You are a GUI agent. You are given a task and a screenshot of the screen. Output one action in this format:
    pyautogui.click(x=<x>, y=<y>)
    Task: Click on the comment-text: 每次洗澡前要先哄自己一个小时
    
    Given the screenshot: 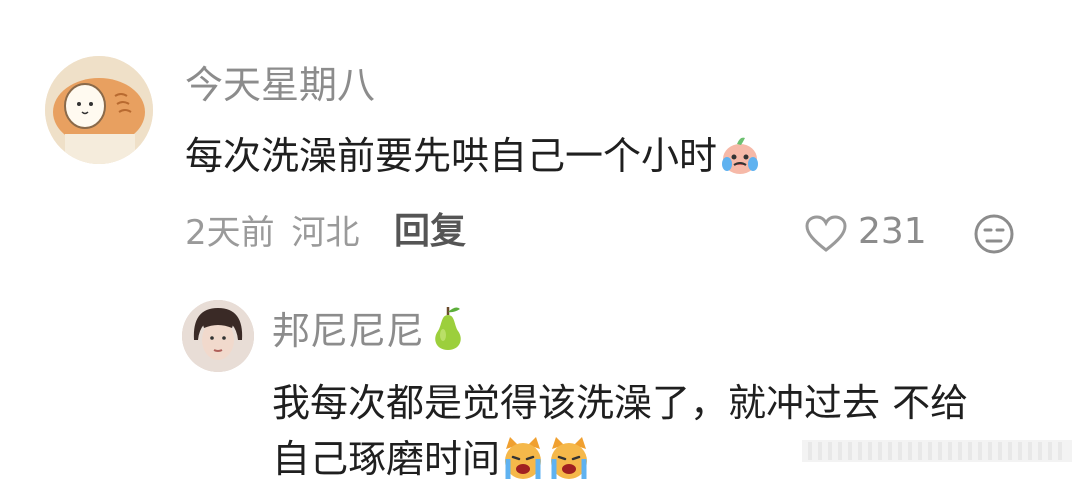 What is the action you would take?
    pyautogui.click(x=474, y=157)
    